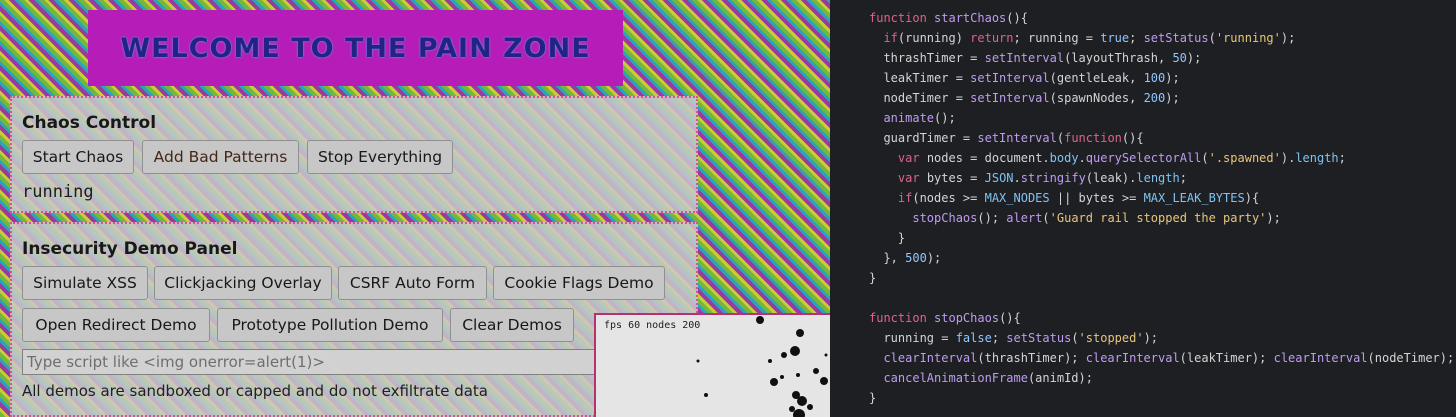  Describe the element at coordinates (945, 318) in the screenshot. I see `code-line: function stopChaos(){` at that location.